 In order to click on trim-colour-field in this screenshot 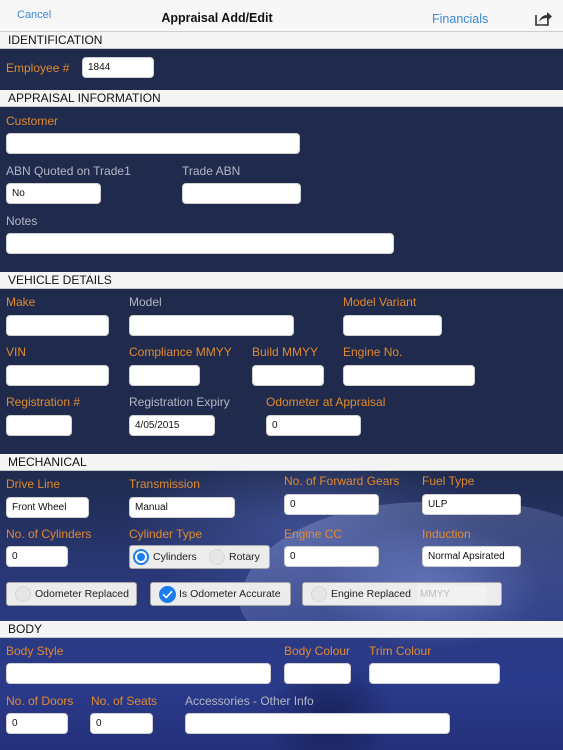, I will do `click(434, 673)`.